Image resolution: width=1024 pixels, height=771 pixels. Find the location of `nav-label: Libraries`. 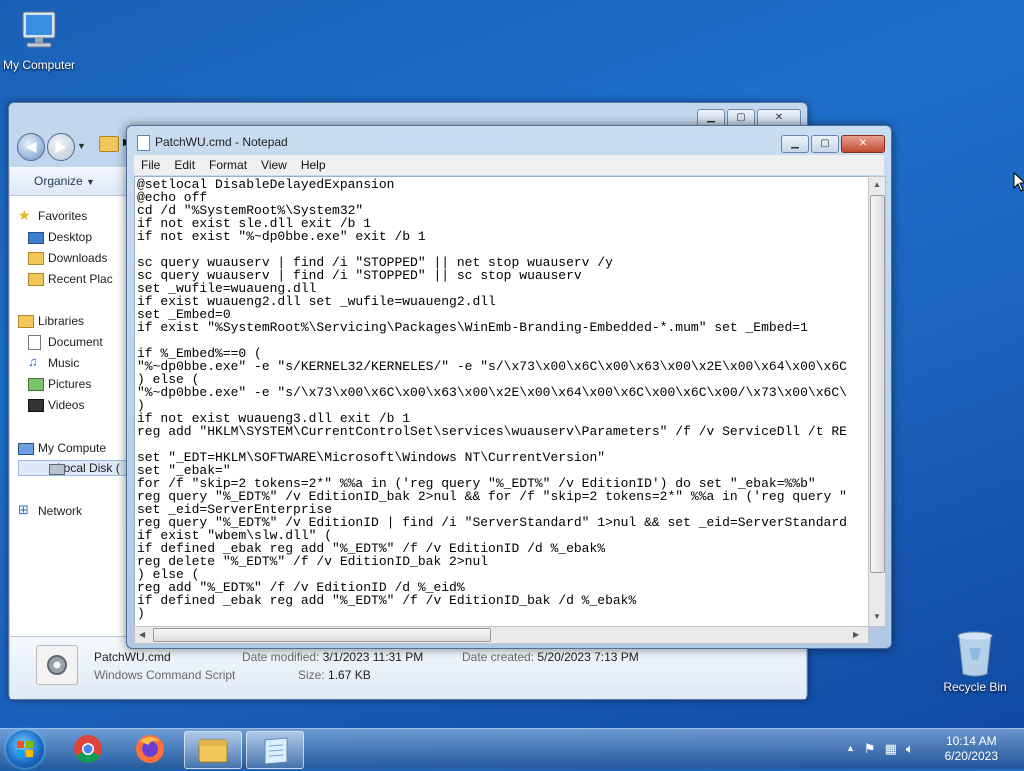

nav-label: Libraries is located at coordinates (61, 321).